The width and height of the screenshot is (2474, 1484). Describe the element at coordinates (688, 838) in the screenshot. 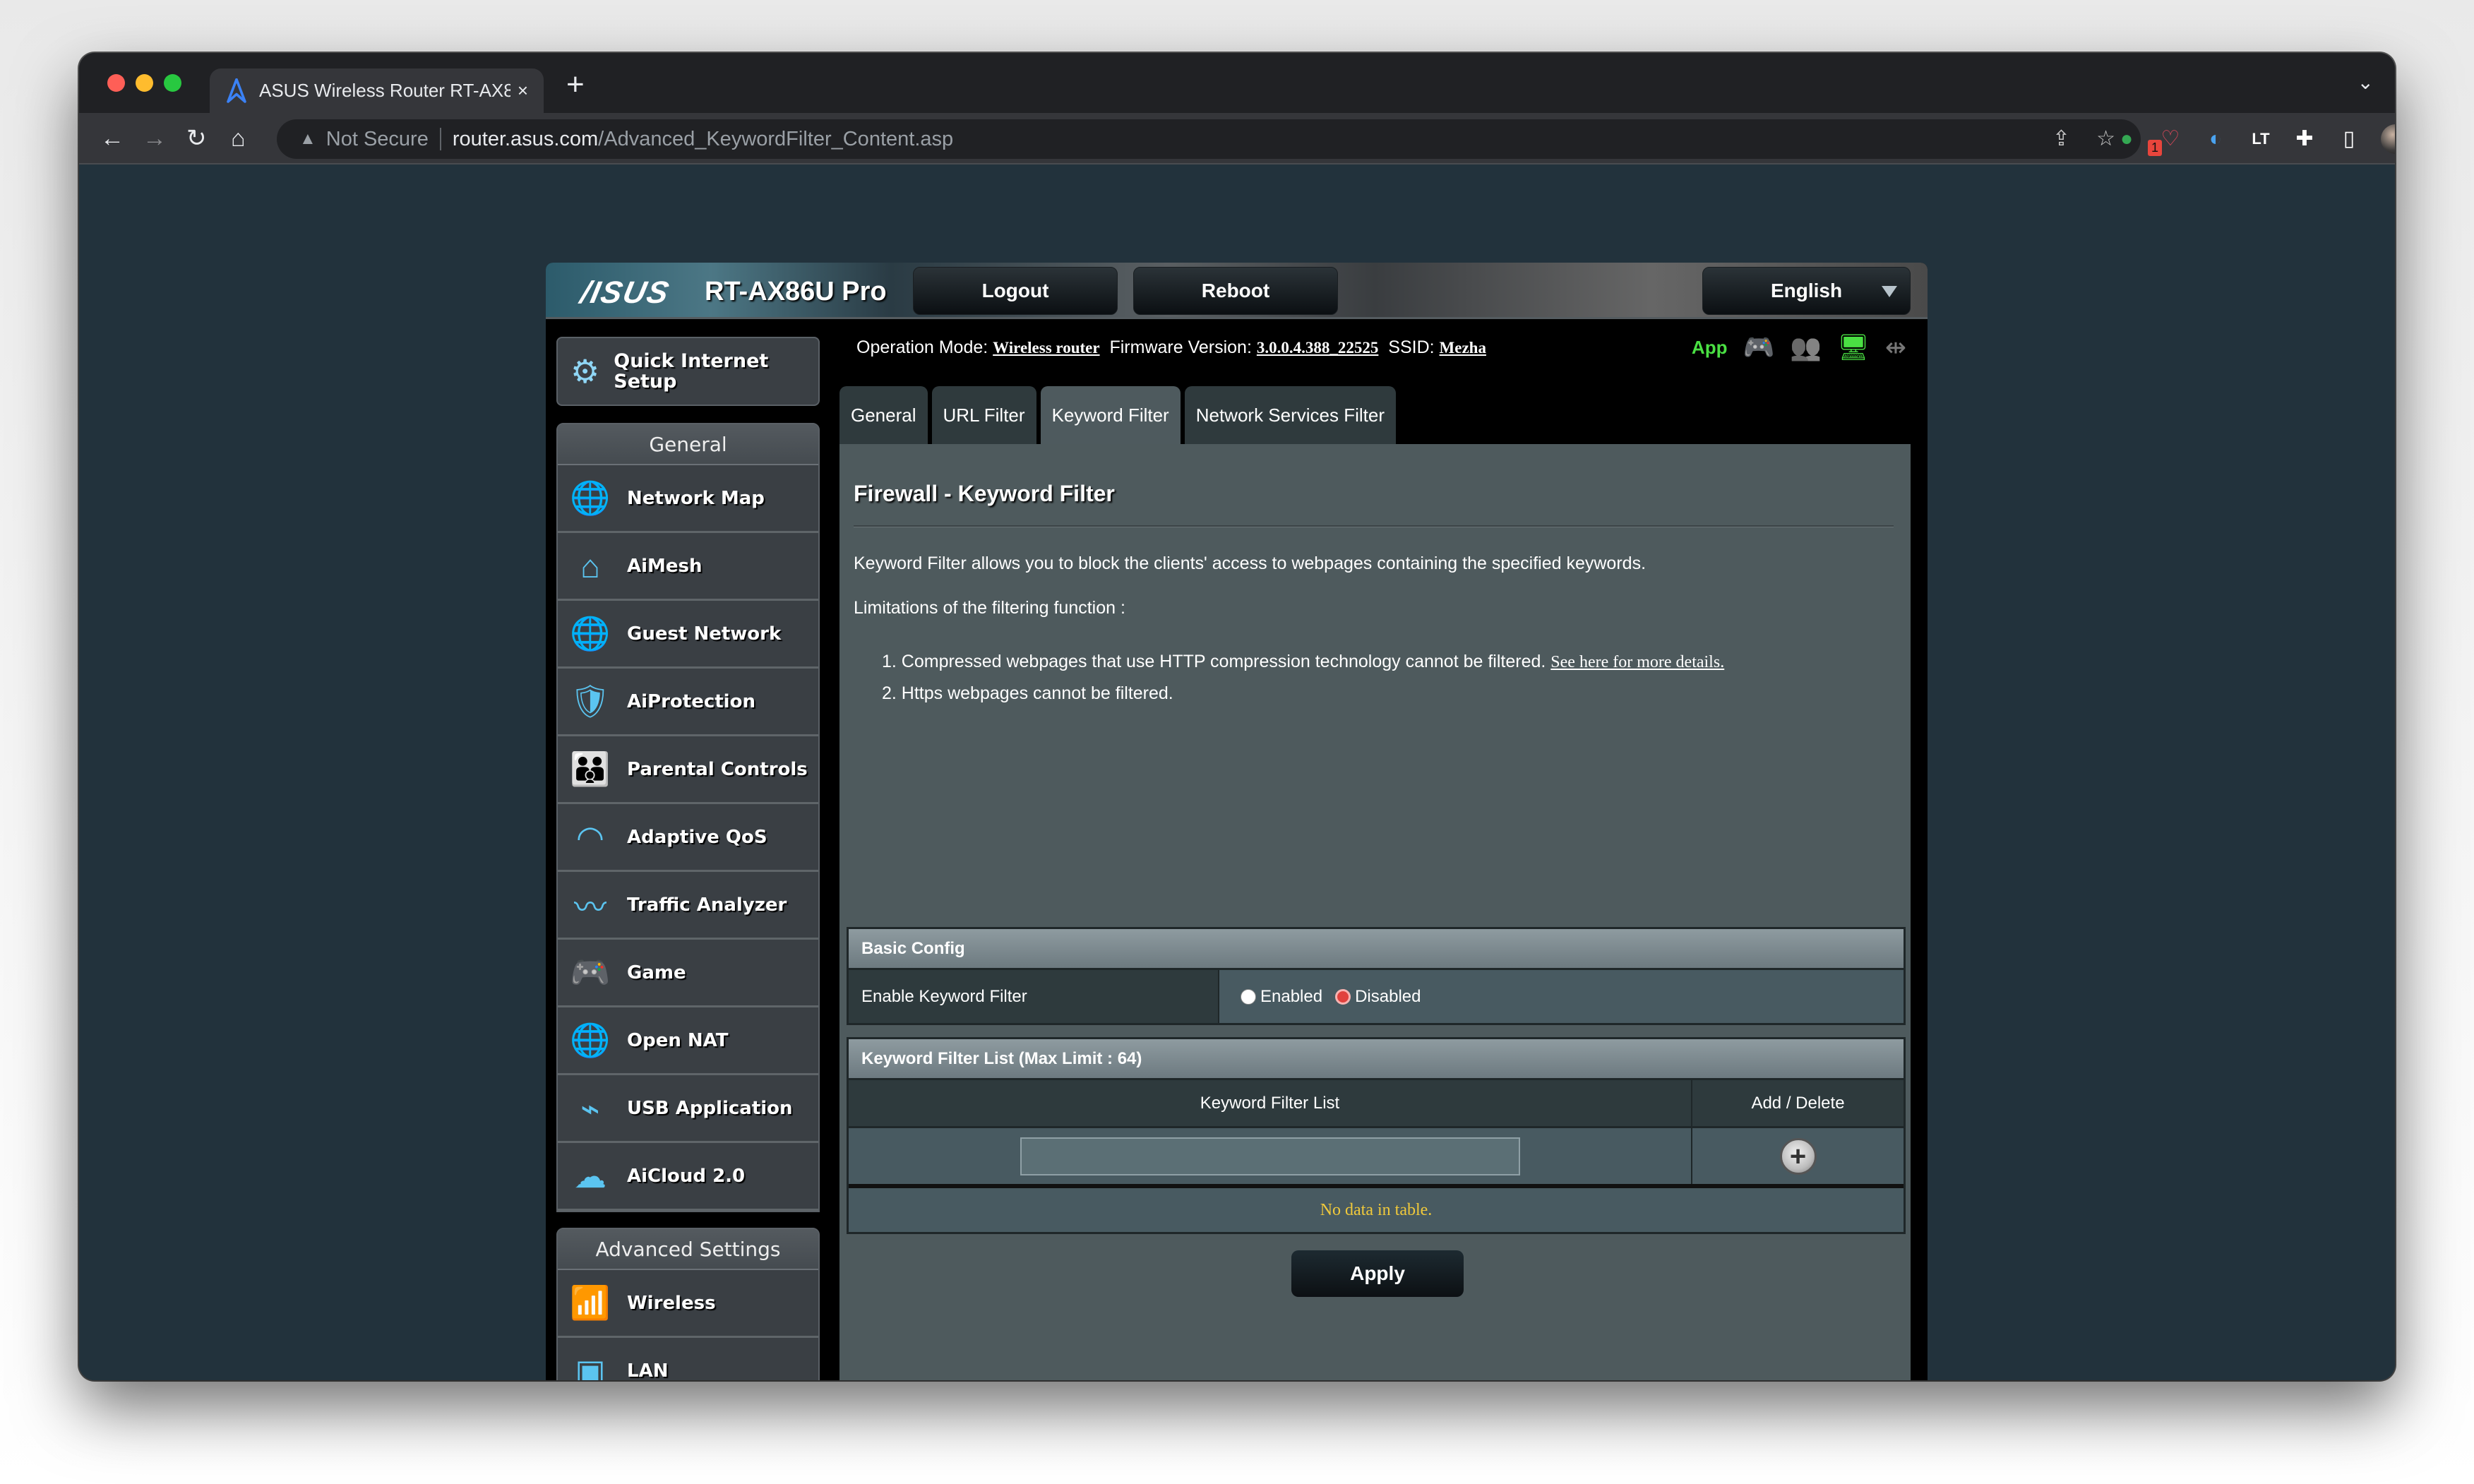

I see `sidebar-item-adaptive-qos: ◠ Adaptive QoS` at that location.